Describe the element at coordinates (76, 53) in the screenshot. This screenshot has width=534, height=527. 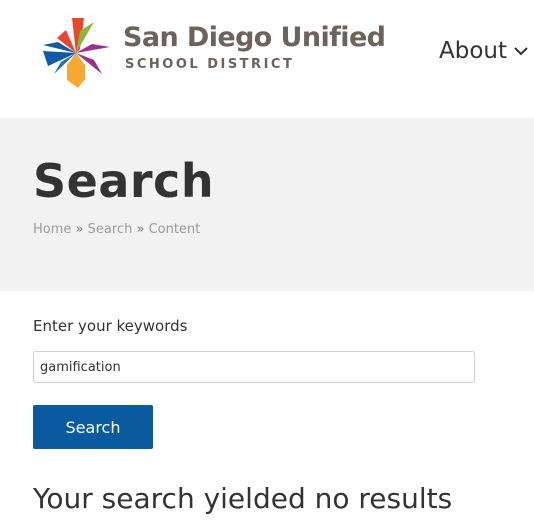
I see `star-logo-icon` at that location.